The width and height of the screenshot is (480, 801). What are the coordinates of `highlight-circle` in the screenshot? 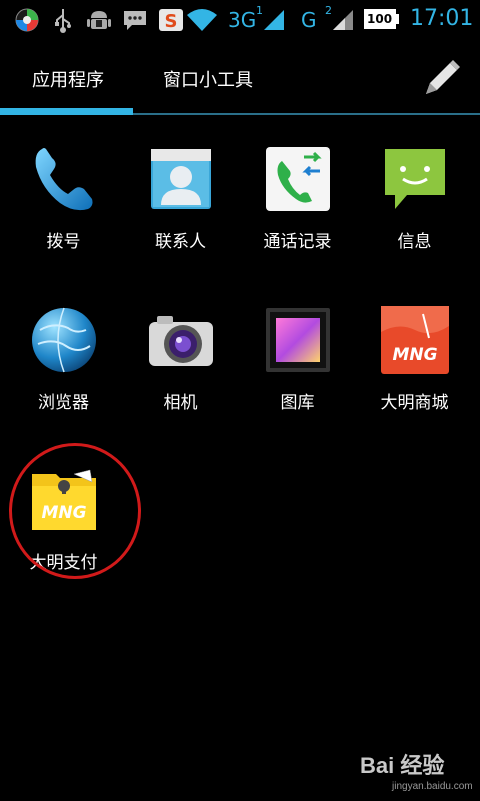 It's located at (75, 511).